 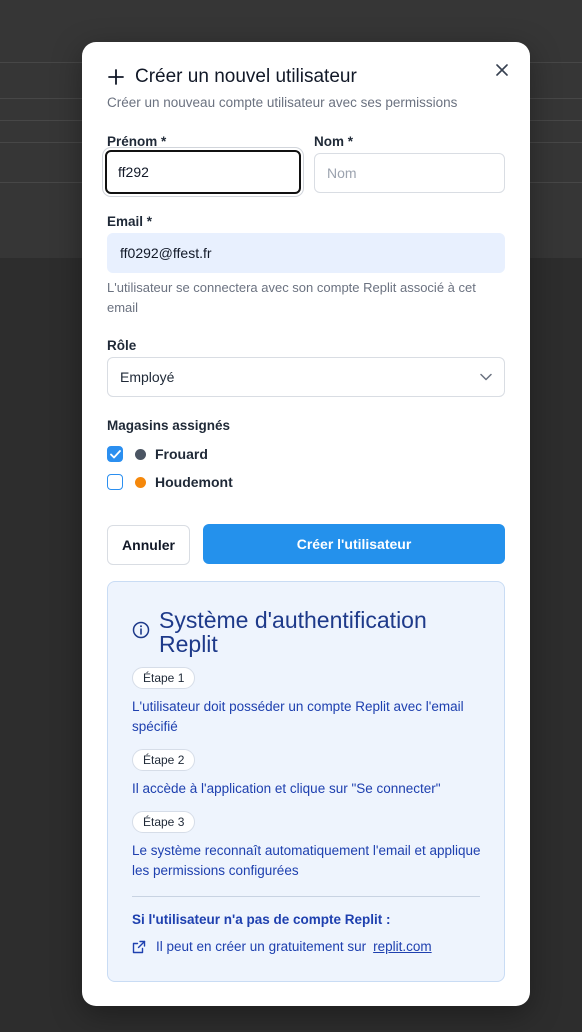 I want to click on role-select-value: Employé, so click(x=147, y=377).